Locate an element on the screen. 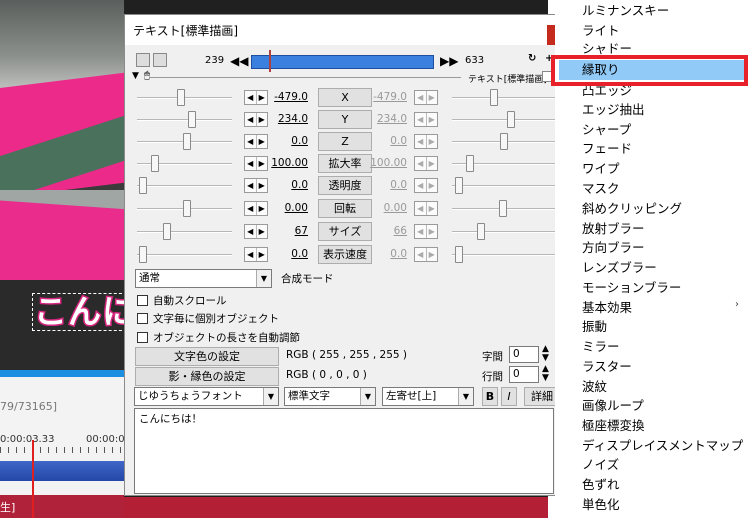  timeline-layer-bottom is located at coordinates (62, 506).